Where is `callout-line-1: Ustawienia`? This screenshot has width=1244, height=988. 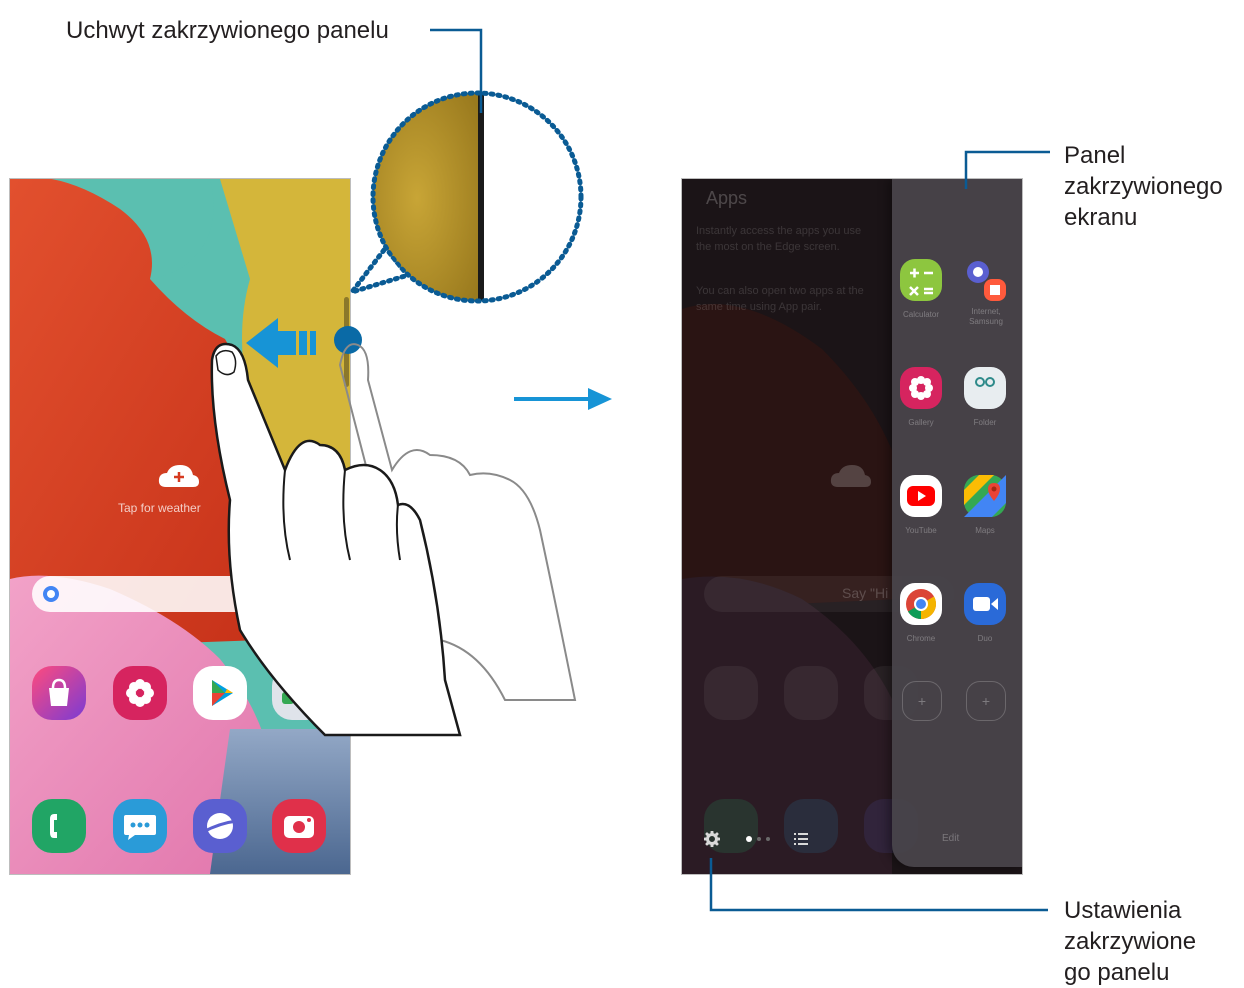 callout-line-1: Ustawienia is located at coordinates (1123, 910).